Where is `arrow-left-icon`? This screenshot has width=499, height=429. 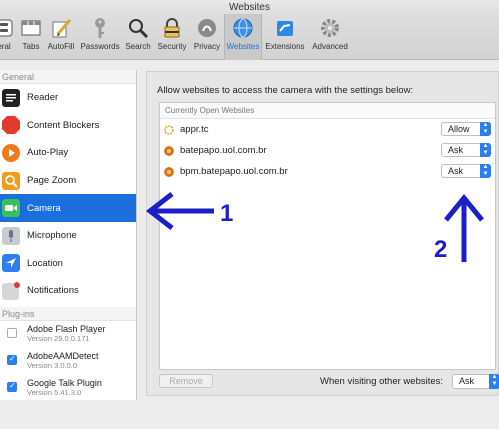 arrow-left-icon is located at coordinates (179, 211).